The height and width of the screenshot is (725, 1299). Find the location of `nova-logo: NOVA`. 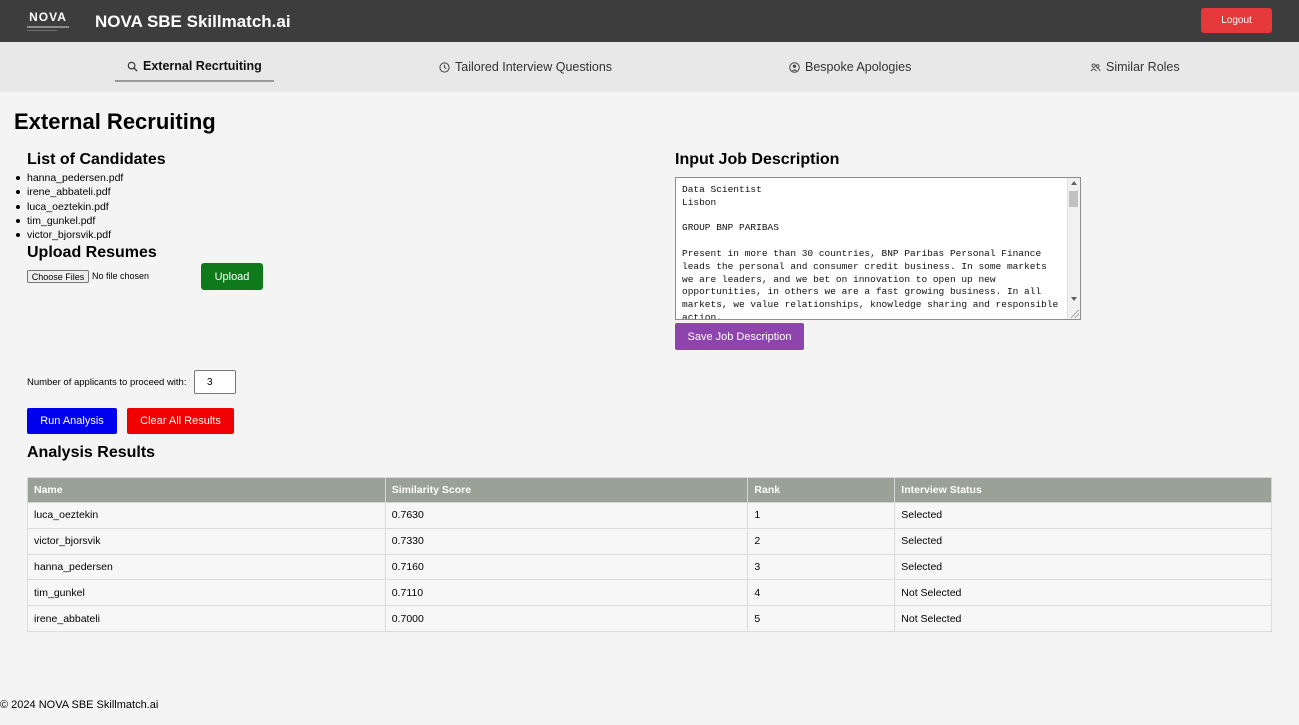

nova-logo: NOVA is located at coordinates (48, 22).